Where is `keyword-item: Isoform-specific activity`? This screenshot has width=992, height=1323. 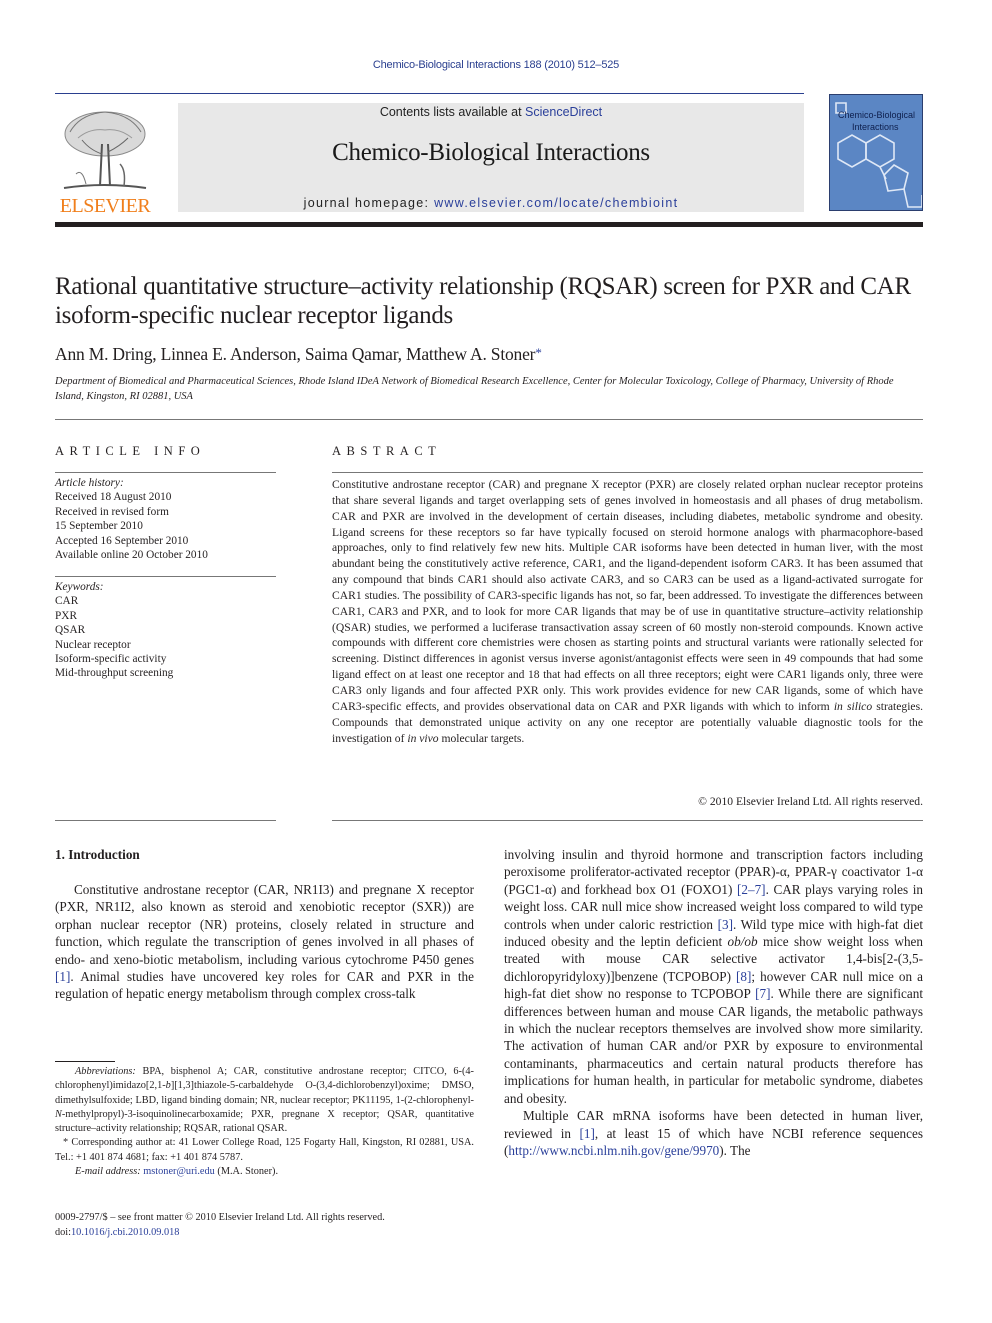 keyword-item: Isoform-specific activity is located at coordinates (111, 659).